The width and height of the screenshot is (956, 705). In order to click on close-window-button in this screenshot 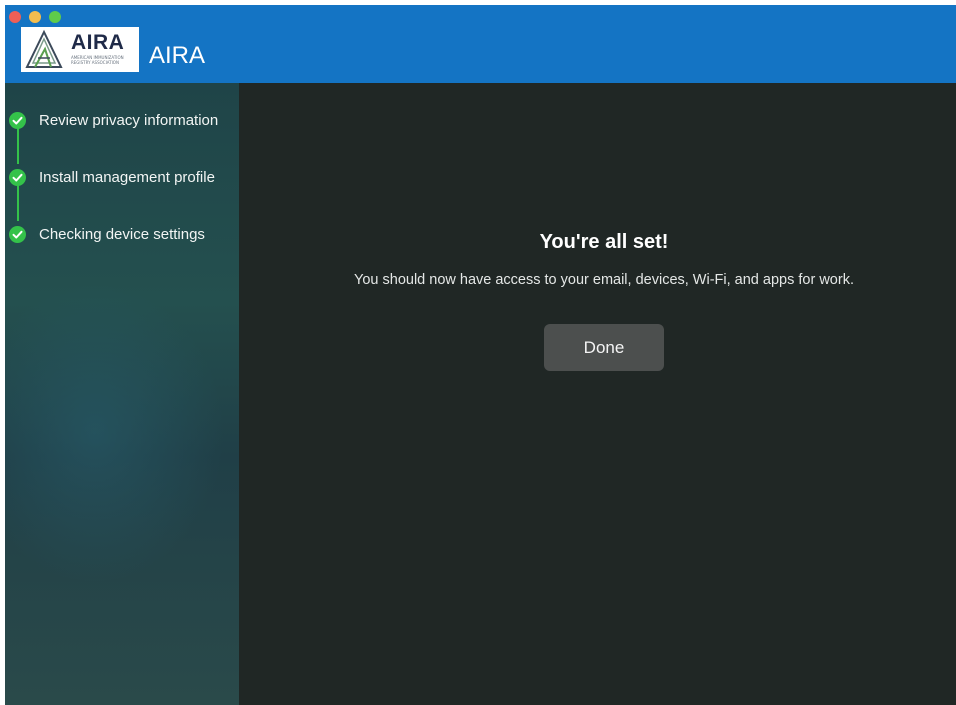, I will do `click(15, 17)`.